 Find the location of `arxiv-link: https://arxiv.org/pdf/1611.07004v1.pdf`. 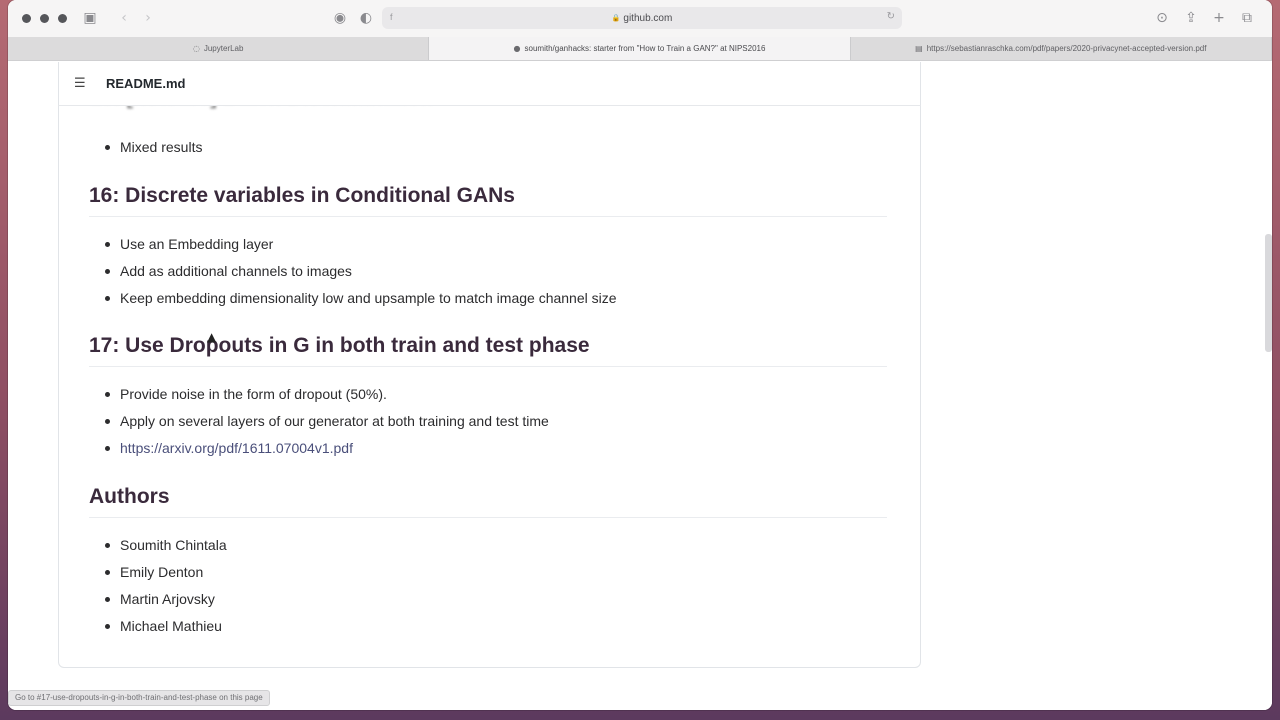

arxiv-link: https://arxiv.org/pdf/1611.07004v1.pdf is located at coordinates (319, 451).